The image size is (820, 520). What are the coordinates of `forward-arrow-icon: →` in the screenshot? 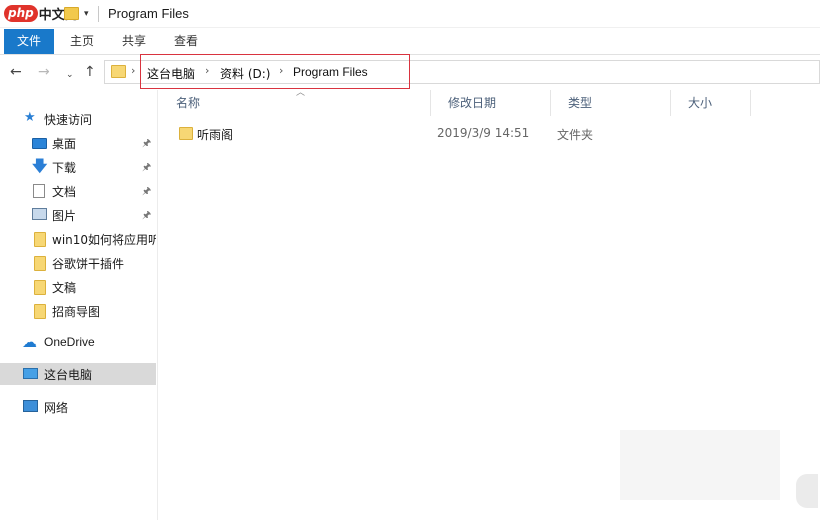 It's located at (44, 72).